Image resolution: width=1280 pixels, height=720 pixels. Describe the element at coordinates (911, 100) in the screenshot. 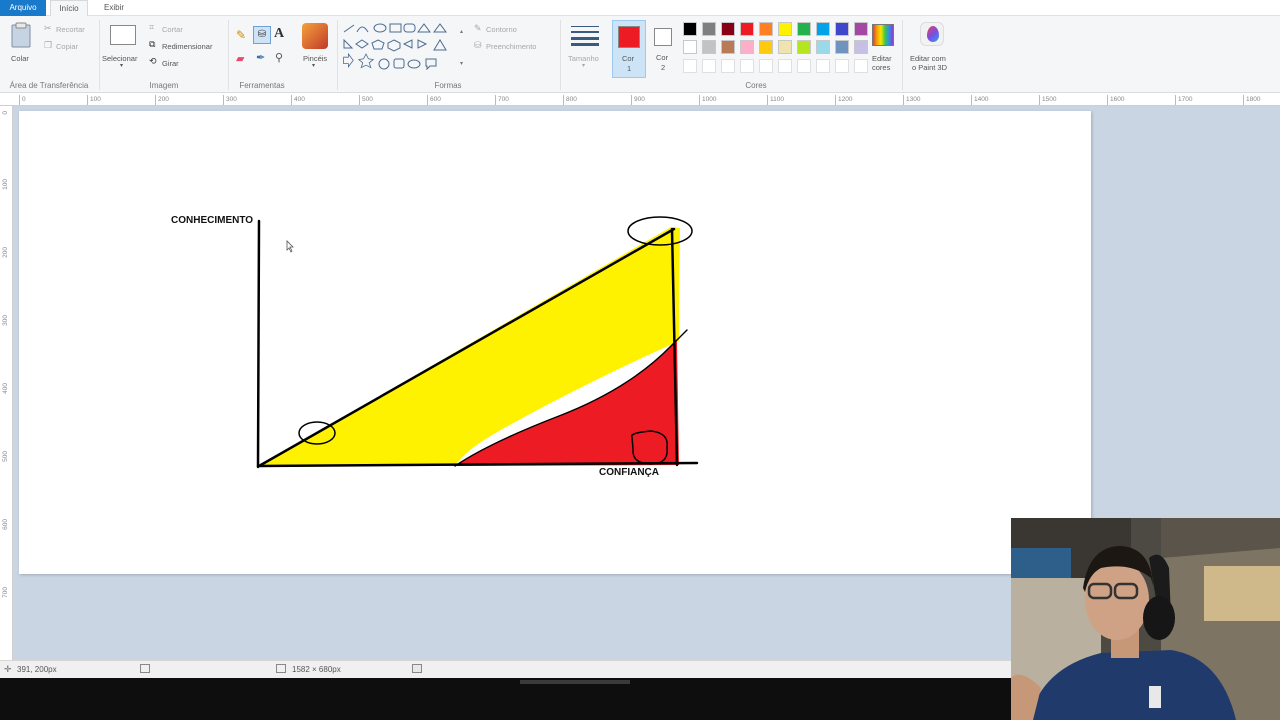

I see `ruler-tick: 1300` at that location.